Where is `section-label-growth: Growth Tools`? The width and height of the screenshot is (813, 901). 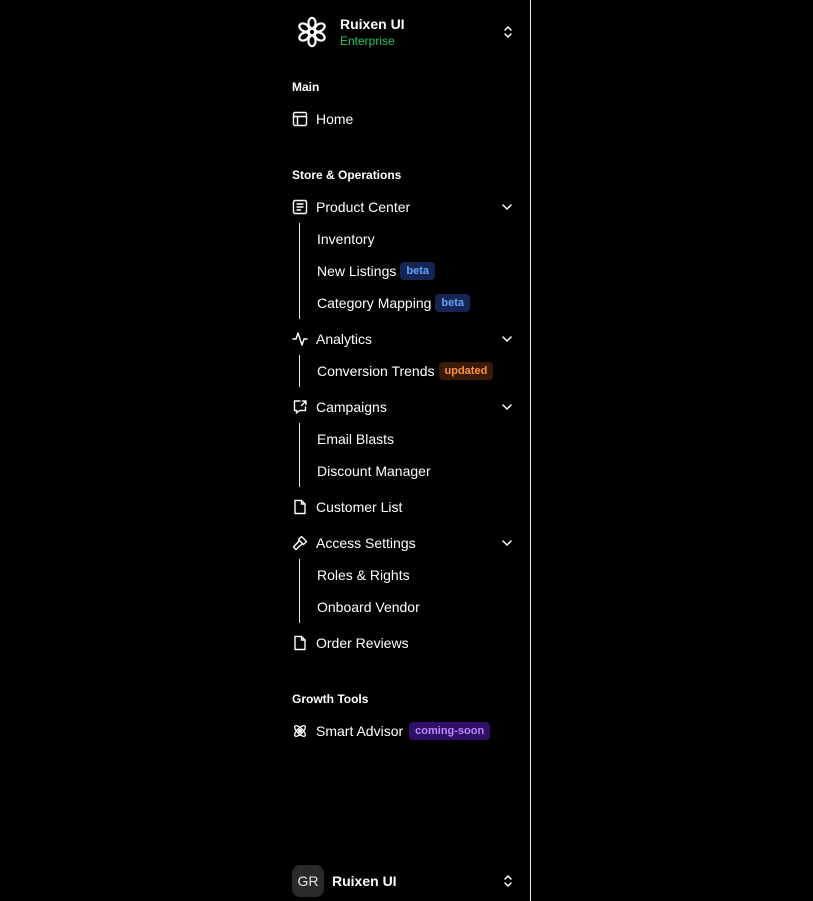
section-label-growth: Growth Tools is located at coordinates (330, 699).